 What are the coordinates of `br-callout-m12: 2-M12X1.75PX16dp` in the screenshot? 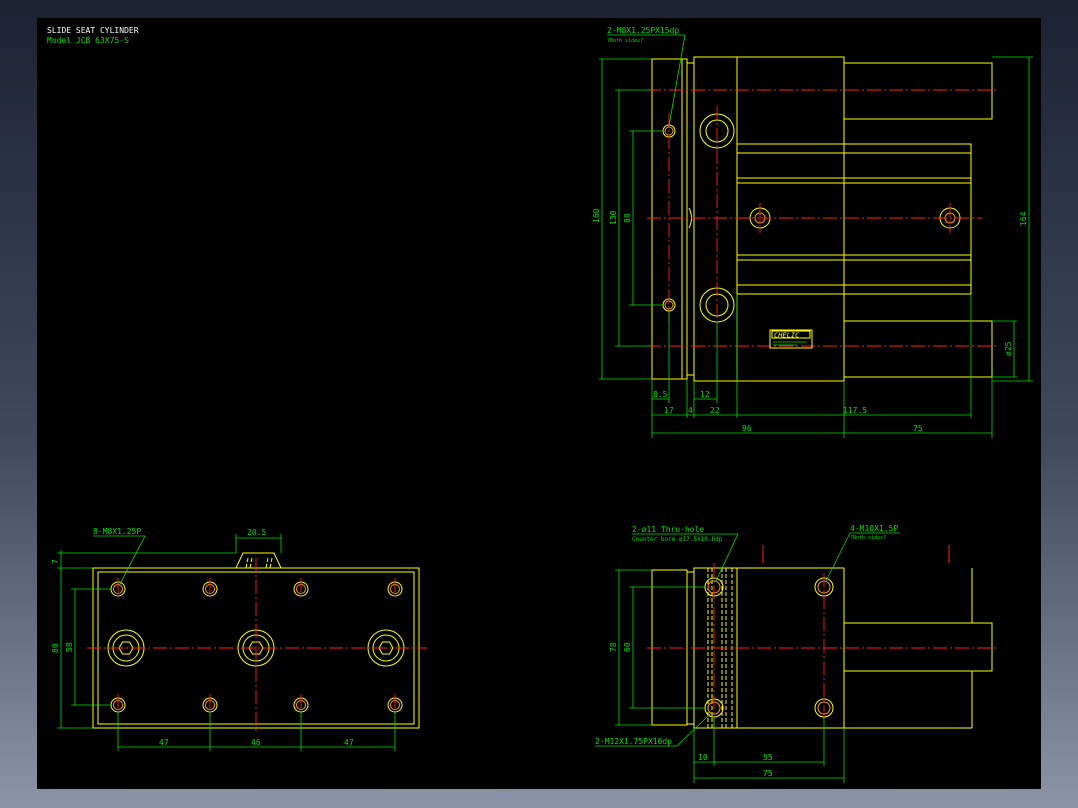 It's located at (633, 741).